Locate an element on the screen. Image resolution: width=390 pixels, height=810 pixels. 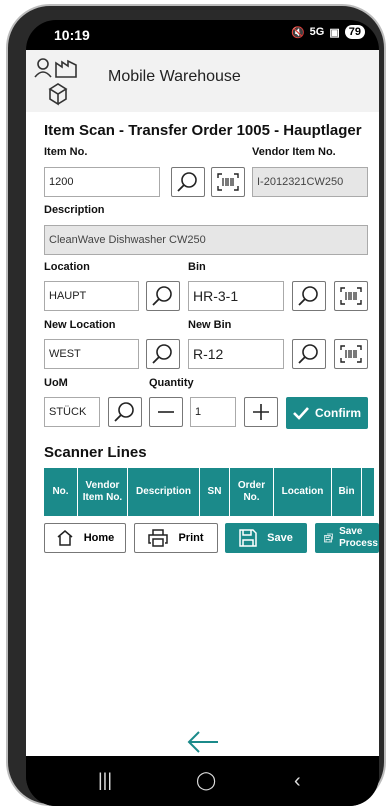
item-no-search-button is located at coordinates (188, 182).